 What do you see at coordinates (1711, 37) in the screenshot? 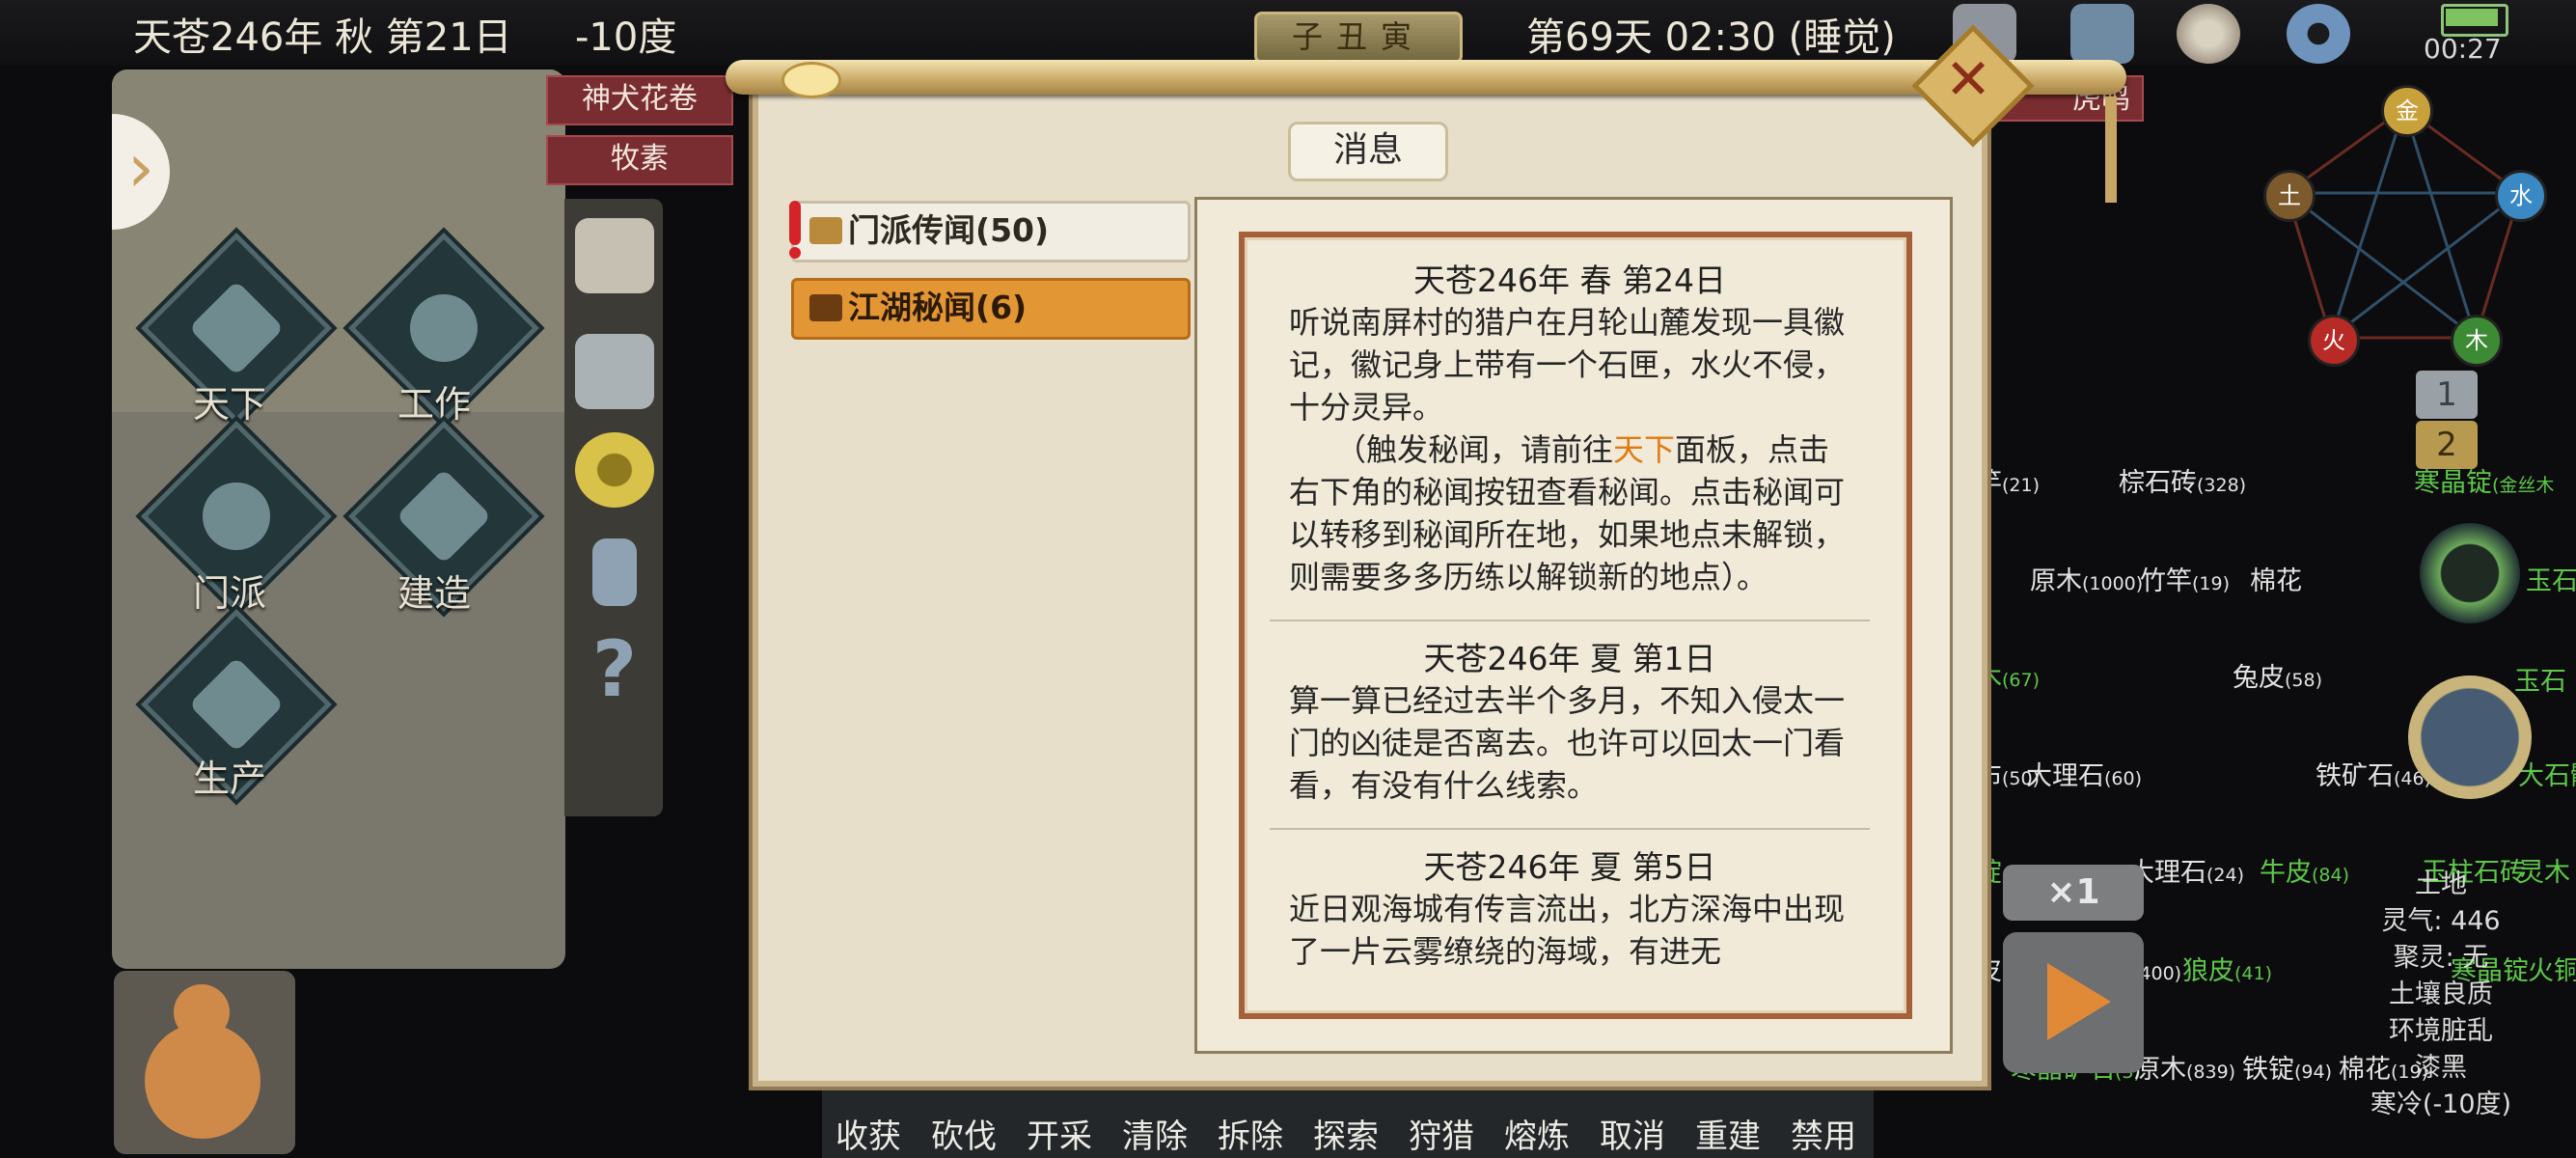
I see `day-time: 第69天 02:30 (睡觉)` at bounding box center [1711, 37].